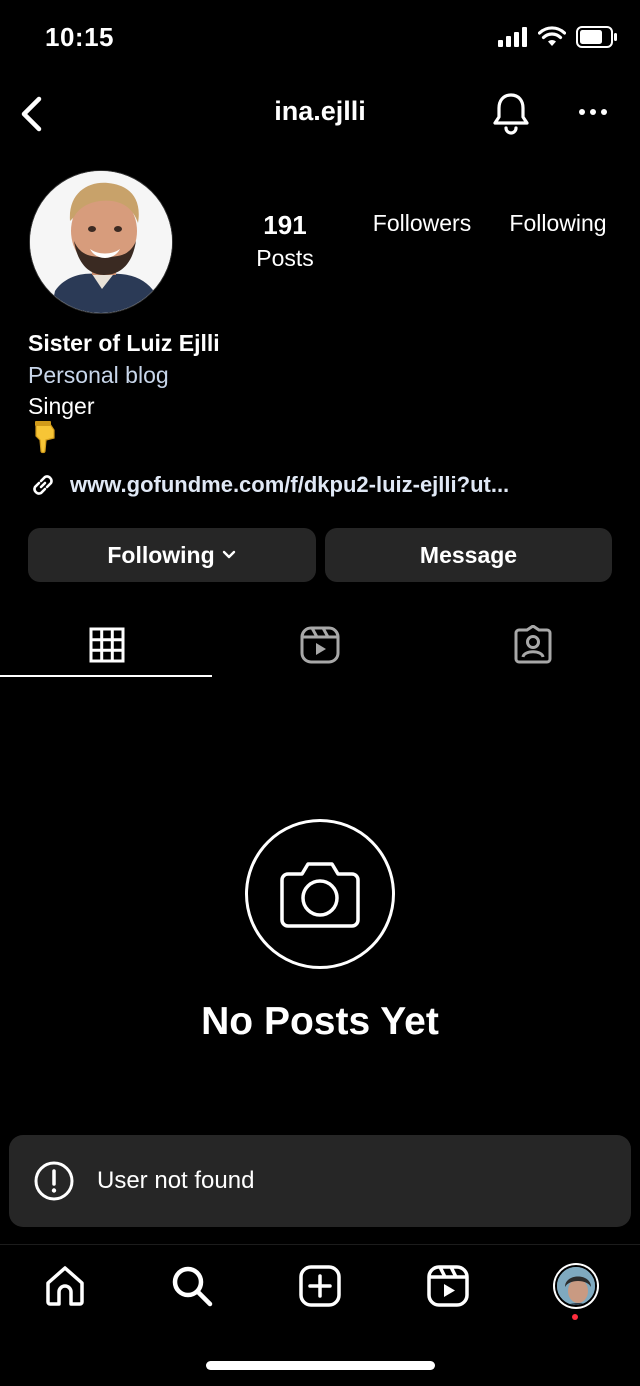 Image resolution: width=640 pixels, height=1386 pixels. I want to click on pointing-down-hand-icon, so click(45, 437).